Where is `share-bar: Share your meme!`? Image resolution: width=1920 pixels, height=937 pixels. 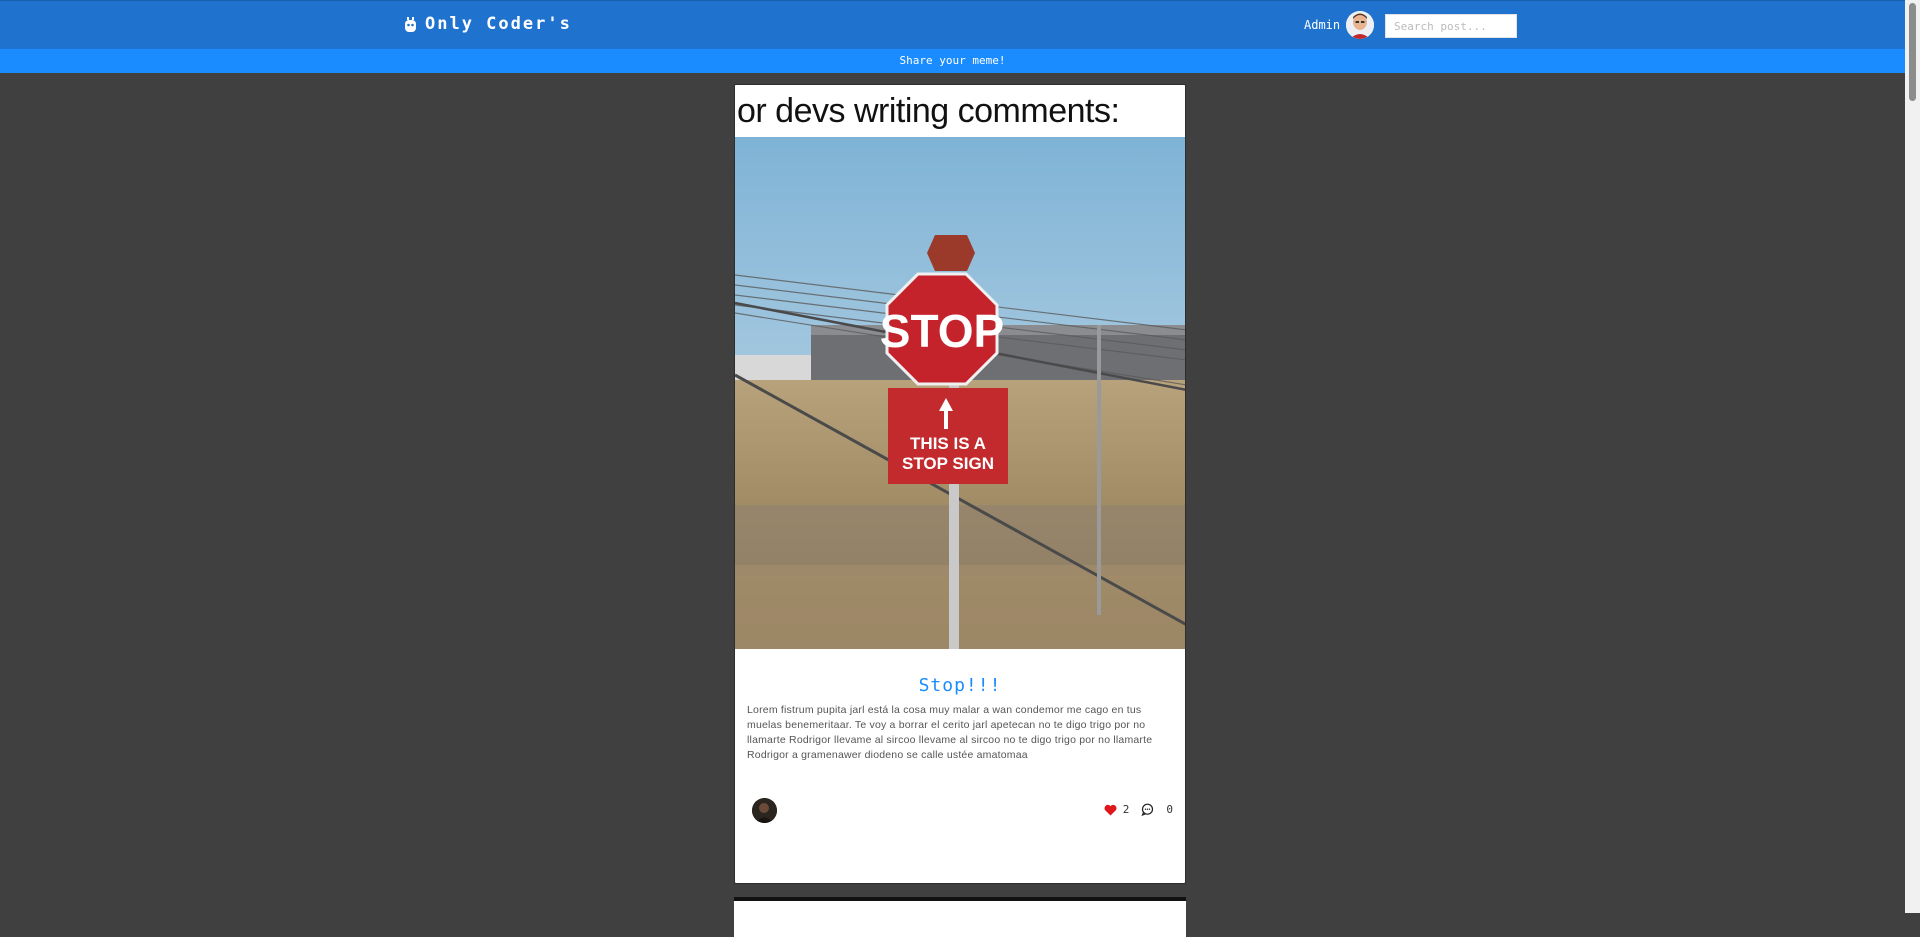 share-bar: Share your meme! is located at coordinates (952, 61).